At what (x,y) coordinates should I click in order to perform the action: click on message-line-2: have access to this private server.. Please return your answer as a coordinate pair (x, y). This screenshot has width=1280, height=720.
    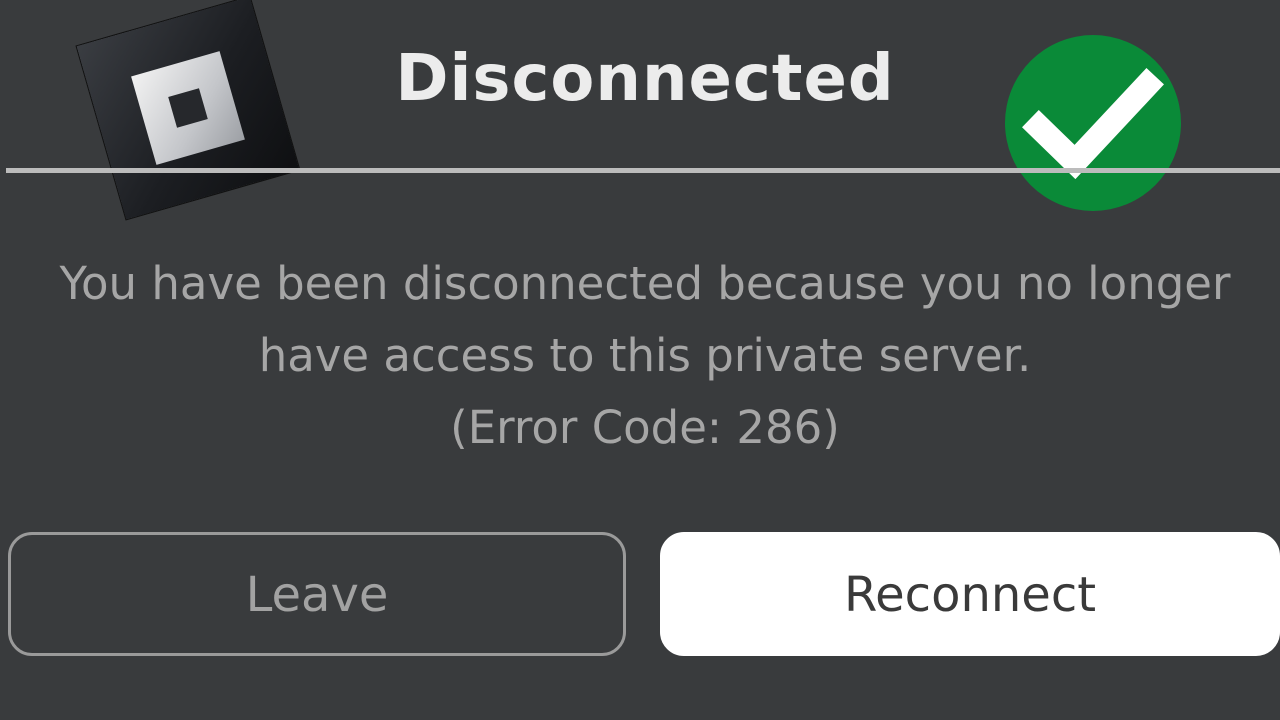
    Looking at the image, I should click on (645, 355).